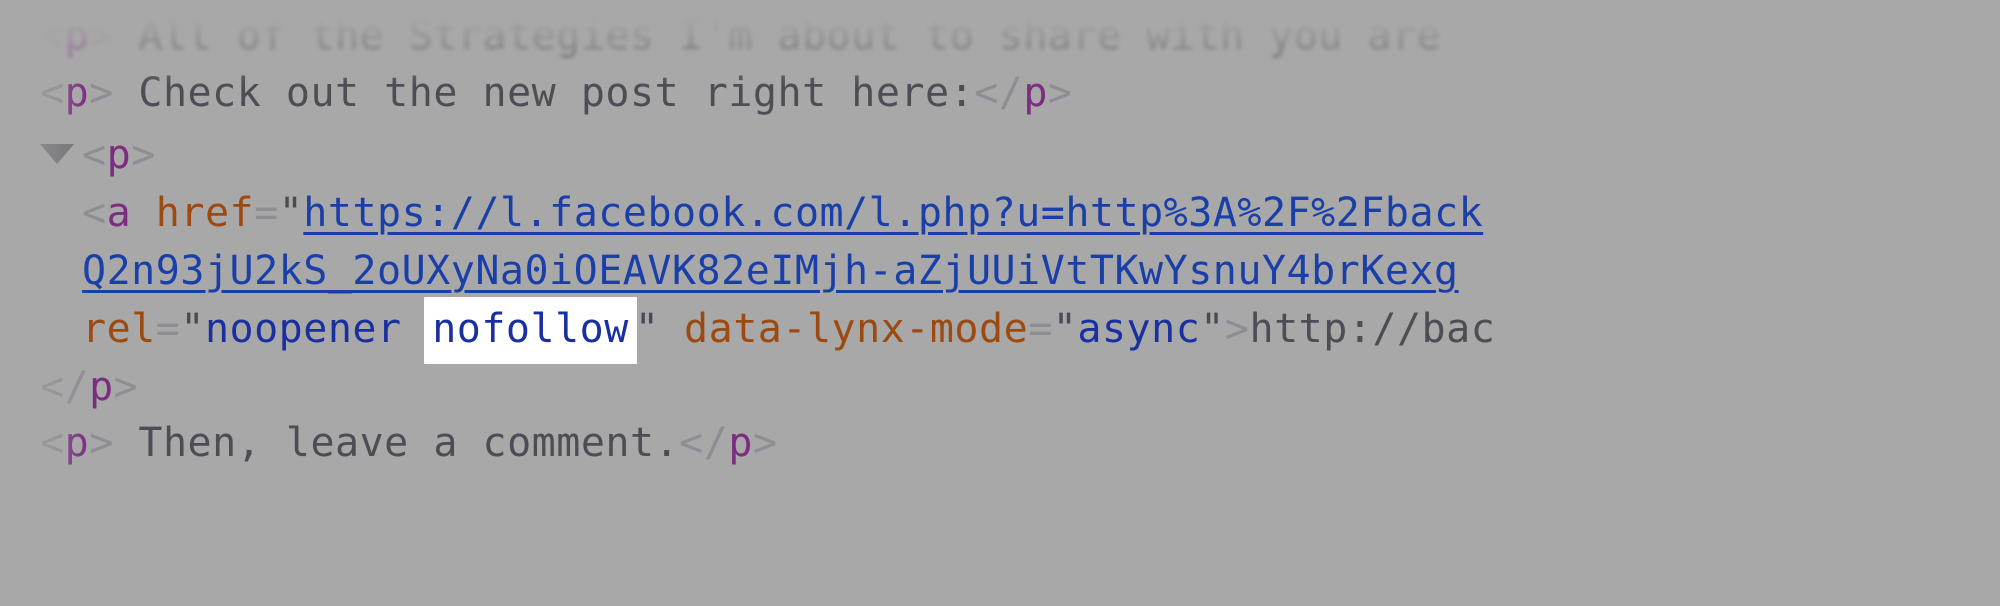 This screenshot has height=606, width=2000. I want to click on dom-node-row: <p>, so click(1000, 155).